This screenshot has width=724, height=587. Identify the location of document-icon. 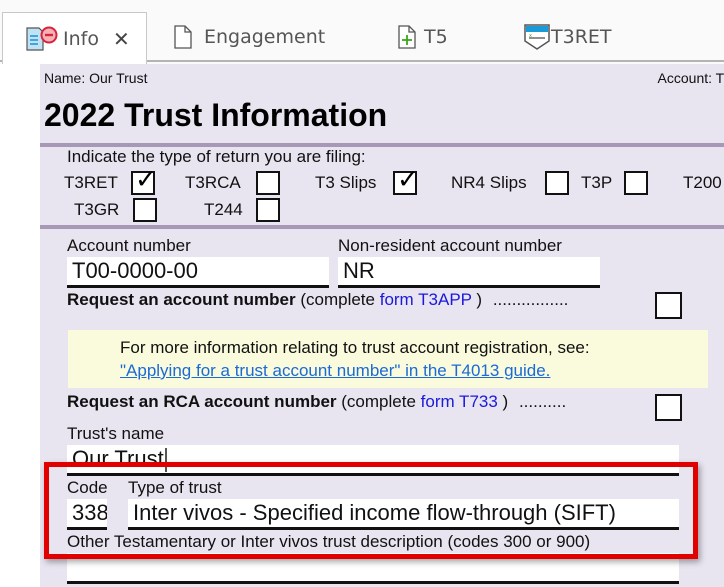
(183, 37).